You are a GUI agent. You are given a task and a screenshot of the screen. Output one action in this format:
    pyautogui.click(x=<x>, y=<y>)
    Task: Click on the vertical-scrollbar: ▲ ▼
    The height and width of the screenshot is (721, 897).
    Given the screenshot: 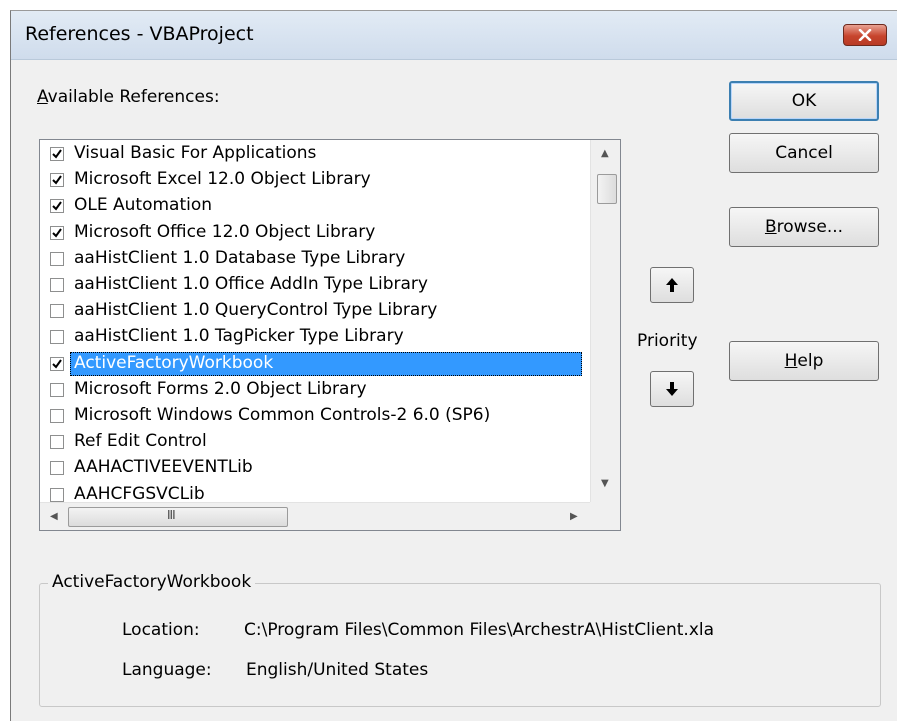 What is the action you would take?
    pyautogui.click(x=605, y=321)
    